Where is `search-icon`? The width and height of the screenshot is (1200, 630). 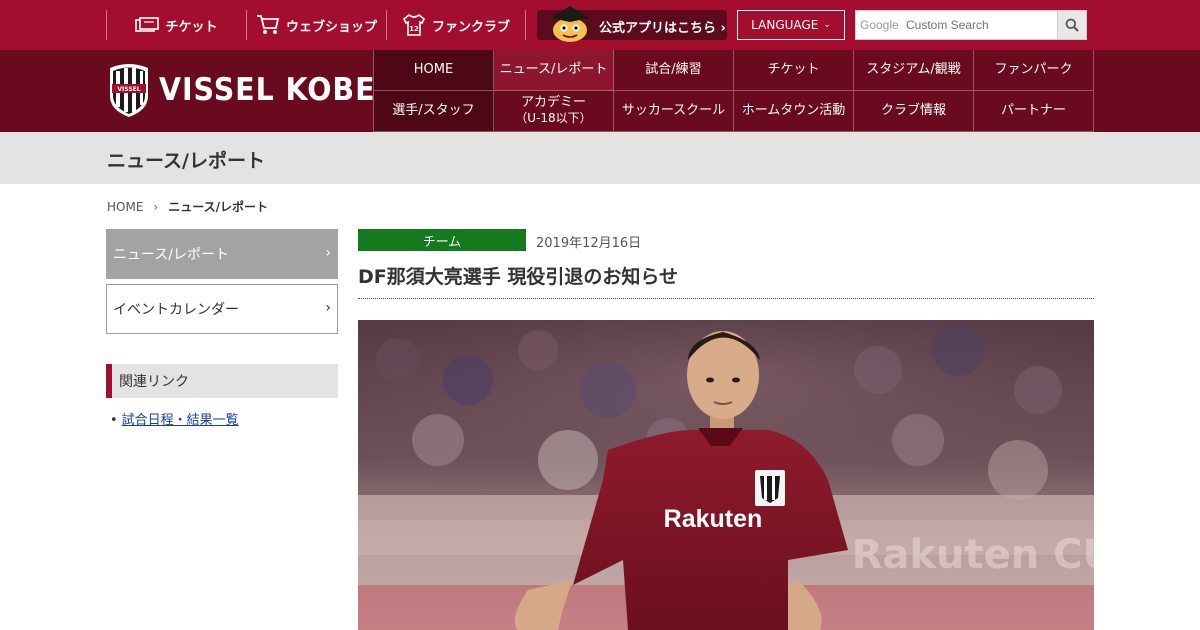 search-icon is located at coordinates (1072, 25).